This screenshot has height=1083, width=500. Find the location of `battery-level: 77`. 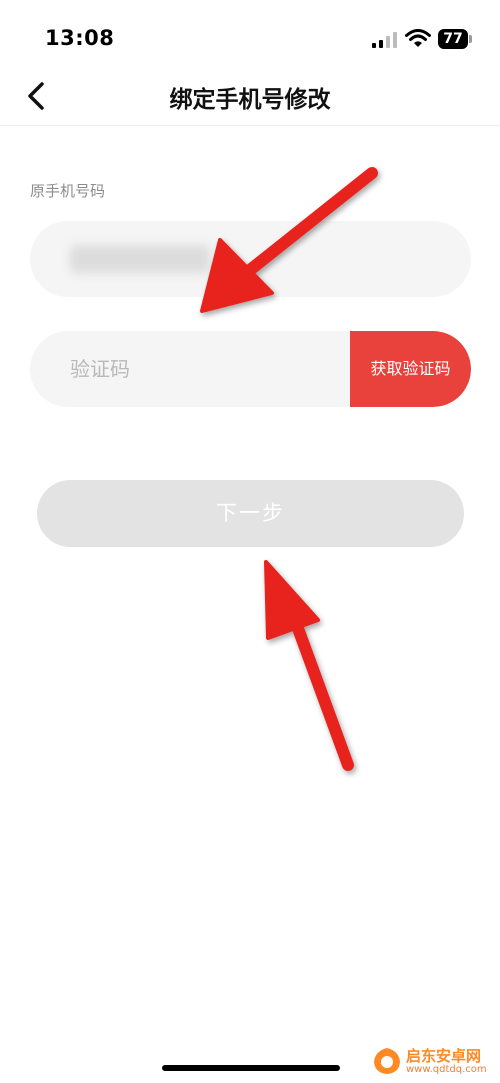

battery-level: 77 is located at coordinates (453, 39).